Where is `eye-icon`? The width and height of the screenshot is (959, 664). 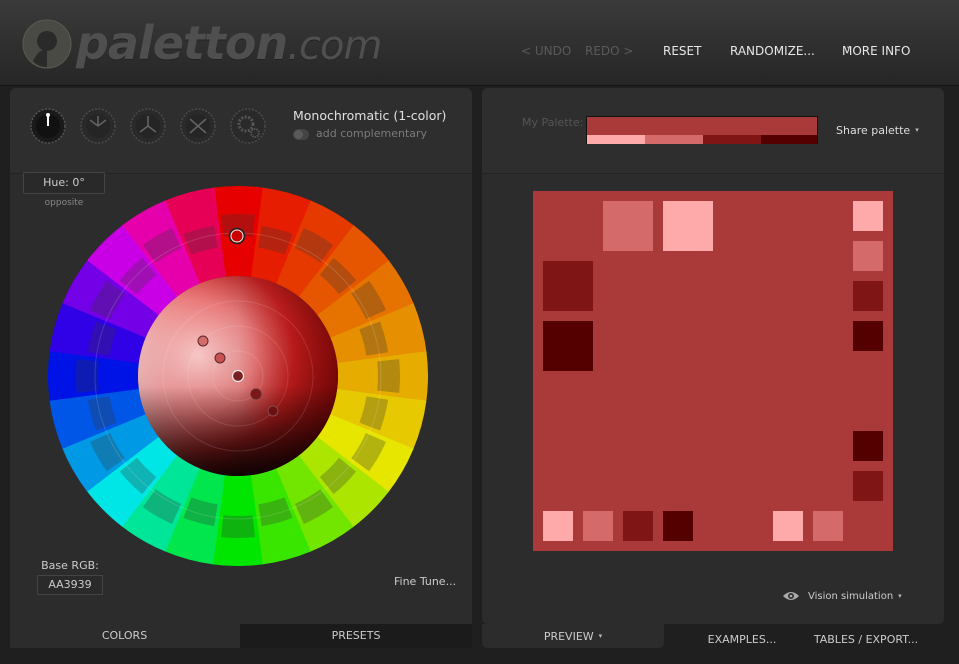 eye-icon is located at coordinates (791, 596).